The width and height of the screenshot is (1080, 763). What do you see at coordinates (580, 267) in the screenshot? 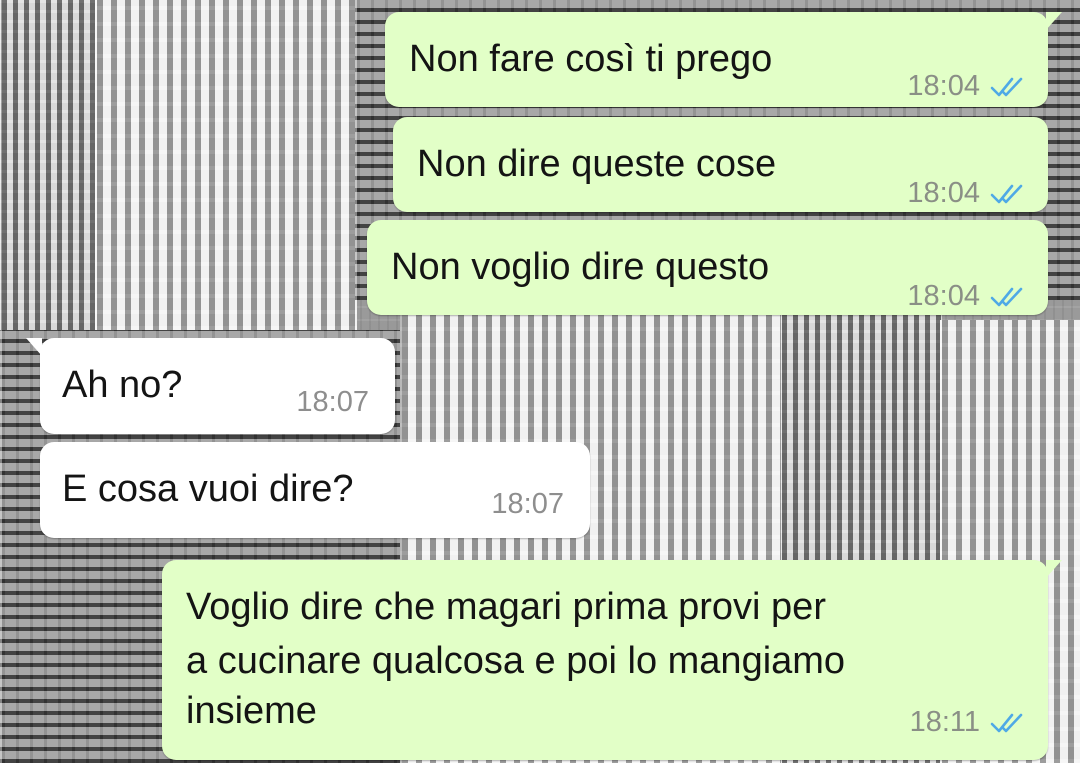
I see `message-text: Non voglio dire questo` at bounding box center [580, 267].